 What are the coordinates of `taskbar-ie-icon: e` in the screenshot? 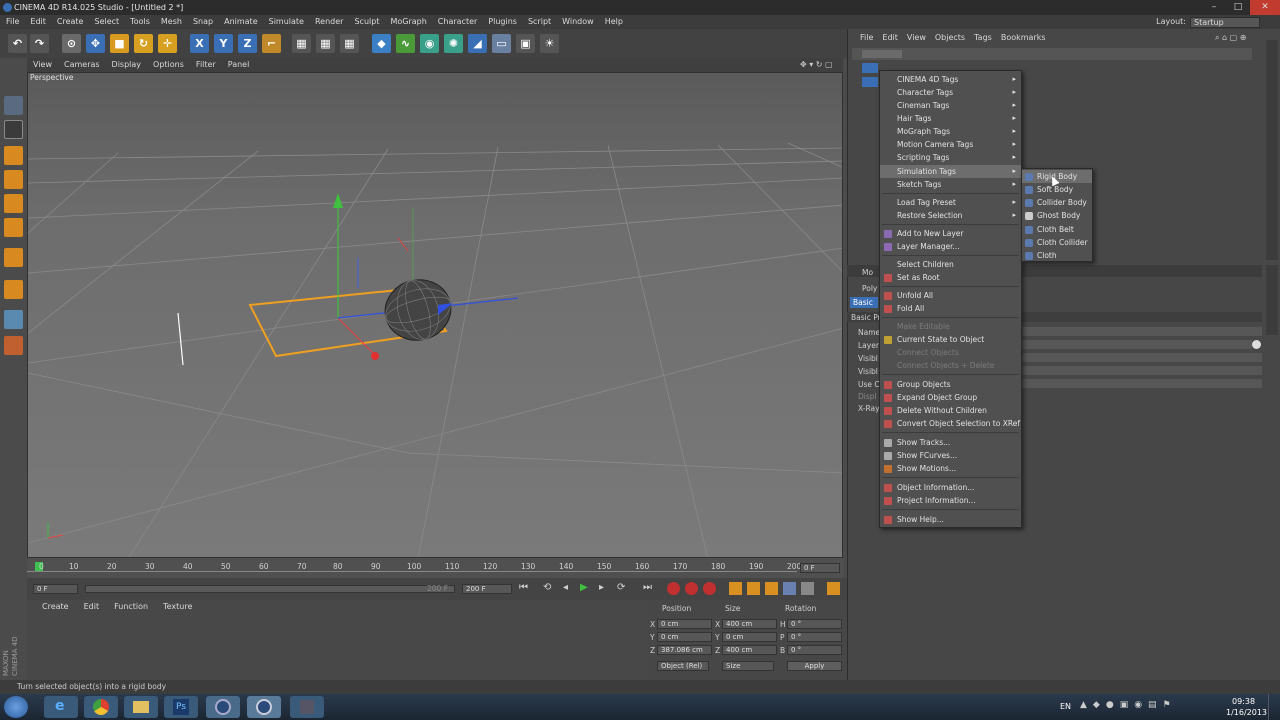 It's located at (61, 707).